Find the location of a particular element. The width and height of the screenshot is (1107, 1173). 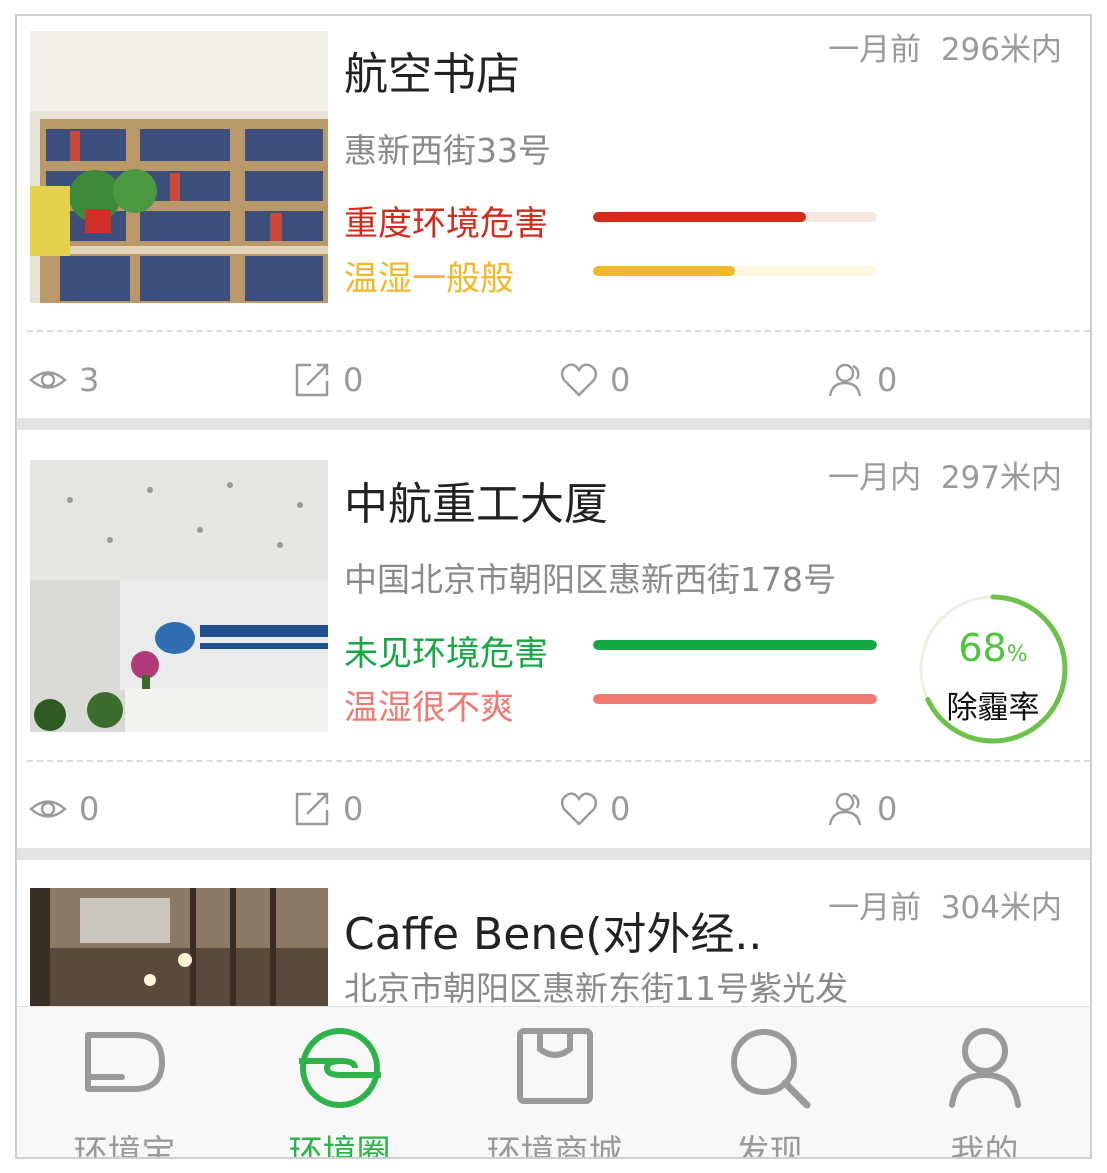

shopping-bag-icon is located at coordinates (555, 1066).